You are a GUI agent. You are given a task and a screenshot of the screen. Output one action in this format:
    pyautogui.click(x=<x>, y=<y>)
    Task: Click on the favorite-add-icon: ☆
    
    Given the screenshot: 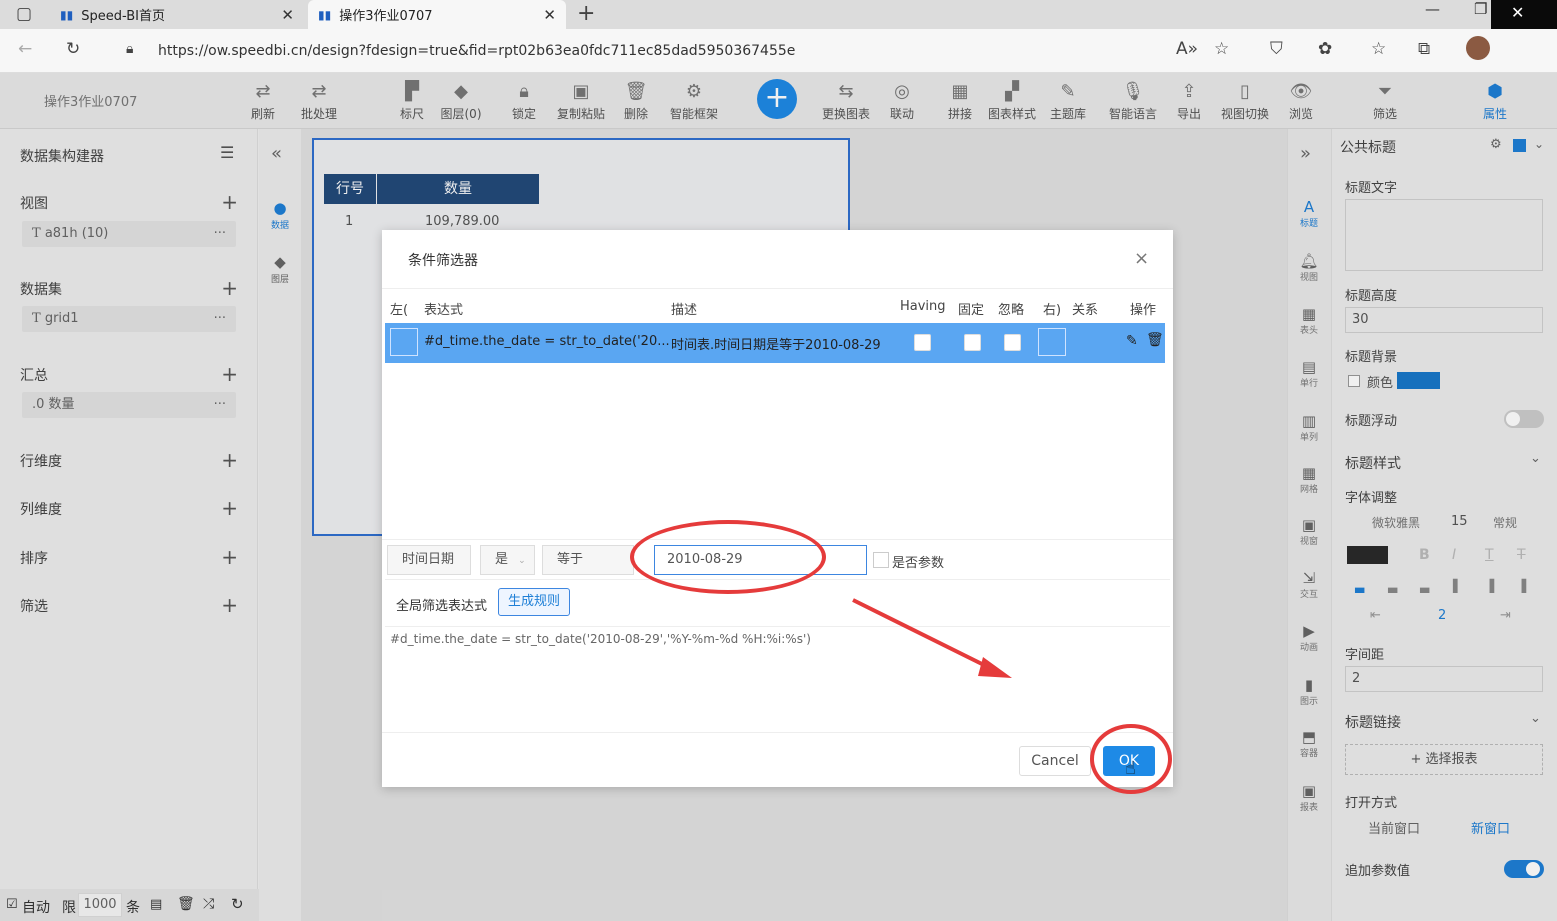 What is the action you would take?
    pyautogui.click(x=1221, y=49)
    